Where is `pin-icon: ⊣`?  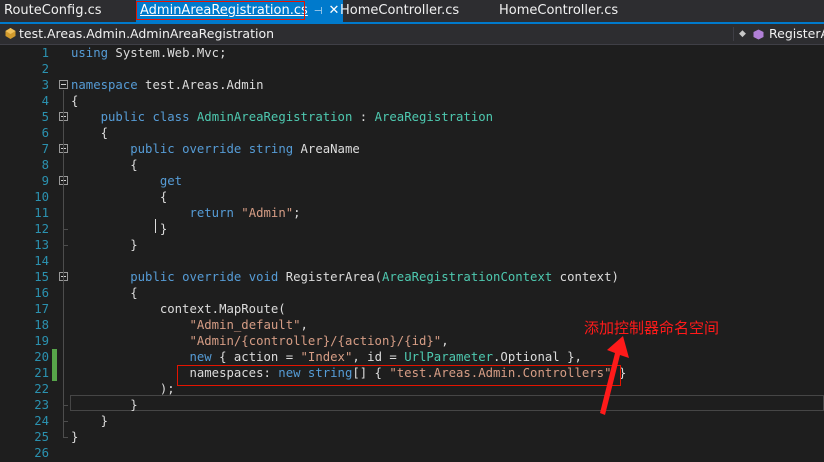
pin-icon: ⊣ is located at coordinates (318, 11).